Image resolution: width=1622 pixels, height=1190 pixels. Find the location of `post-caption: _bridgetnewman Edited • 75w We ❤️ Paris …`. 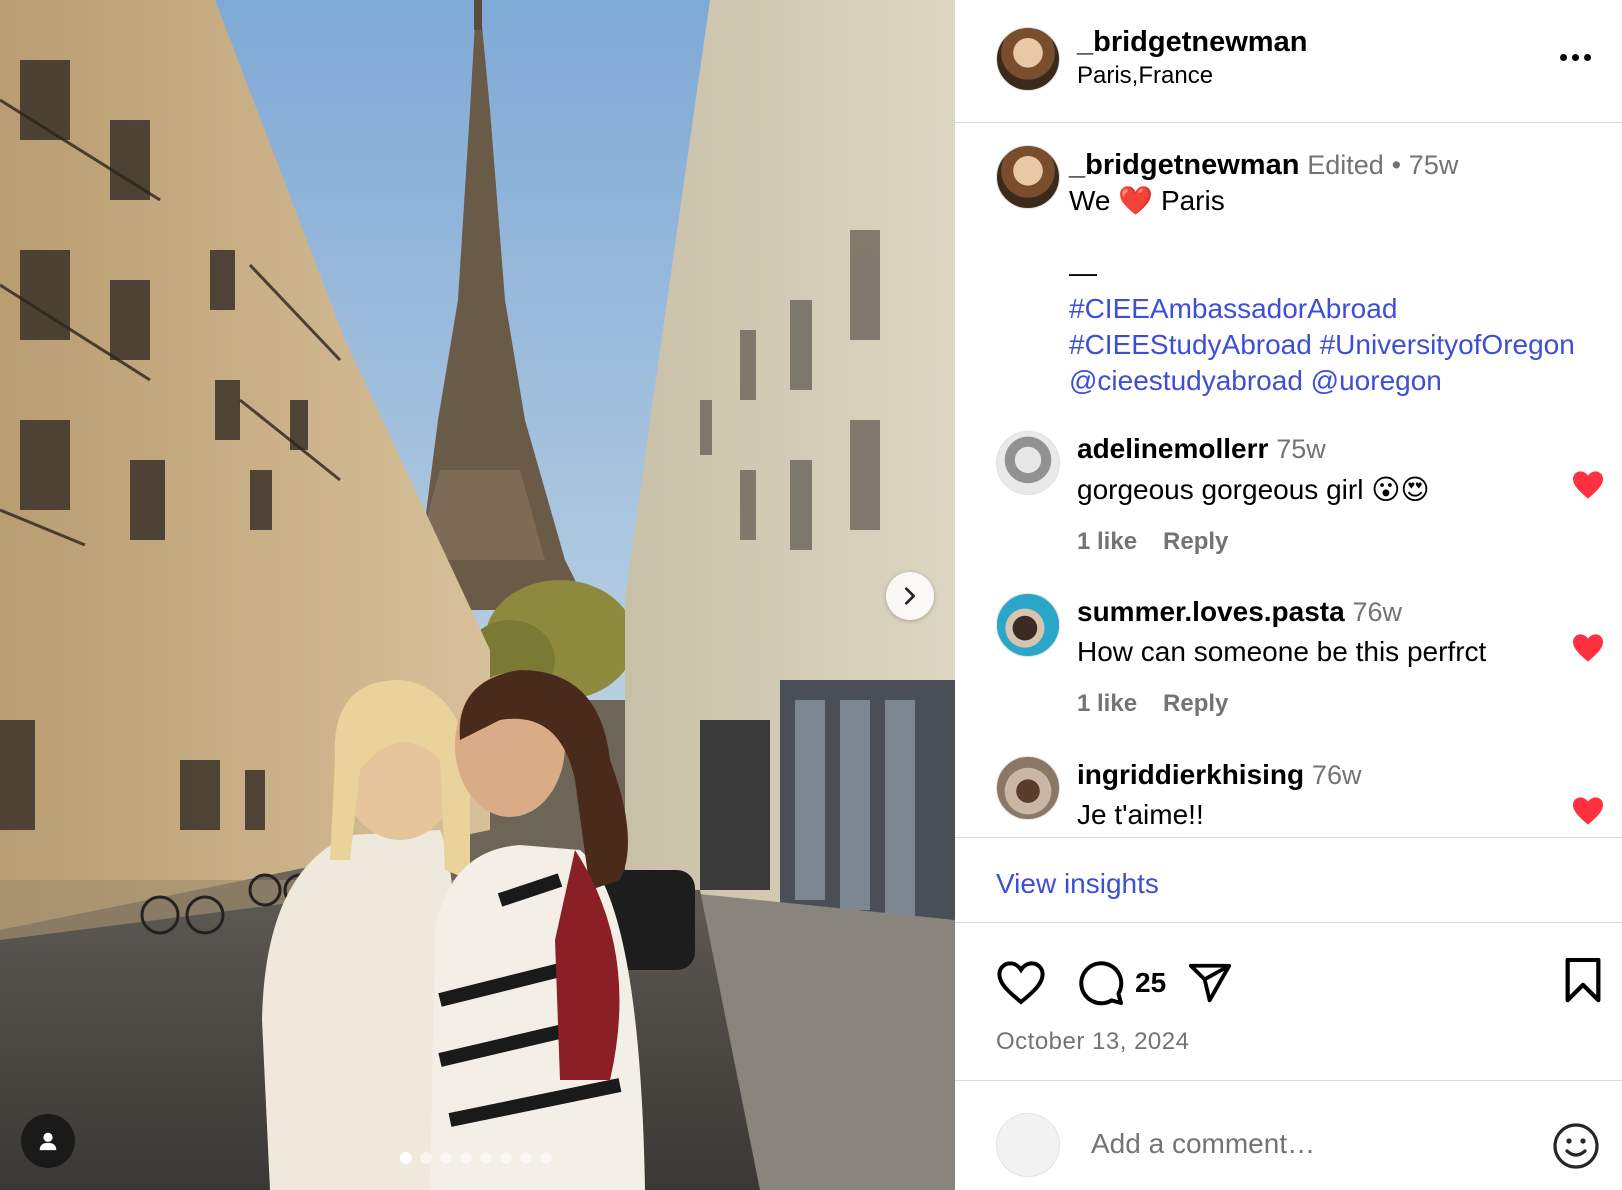

post-caption: _bridgetnewman Edited • 75w We ❤️ Paris … is located at coordinates (1339, 273).